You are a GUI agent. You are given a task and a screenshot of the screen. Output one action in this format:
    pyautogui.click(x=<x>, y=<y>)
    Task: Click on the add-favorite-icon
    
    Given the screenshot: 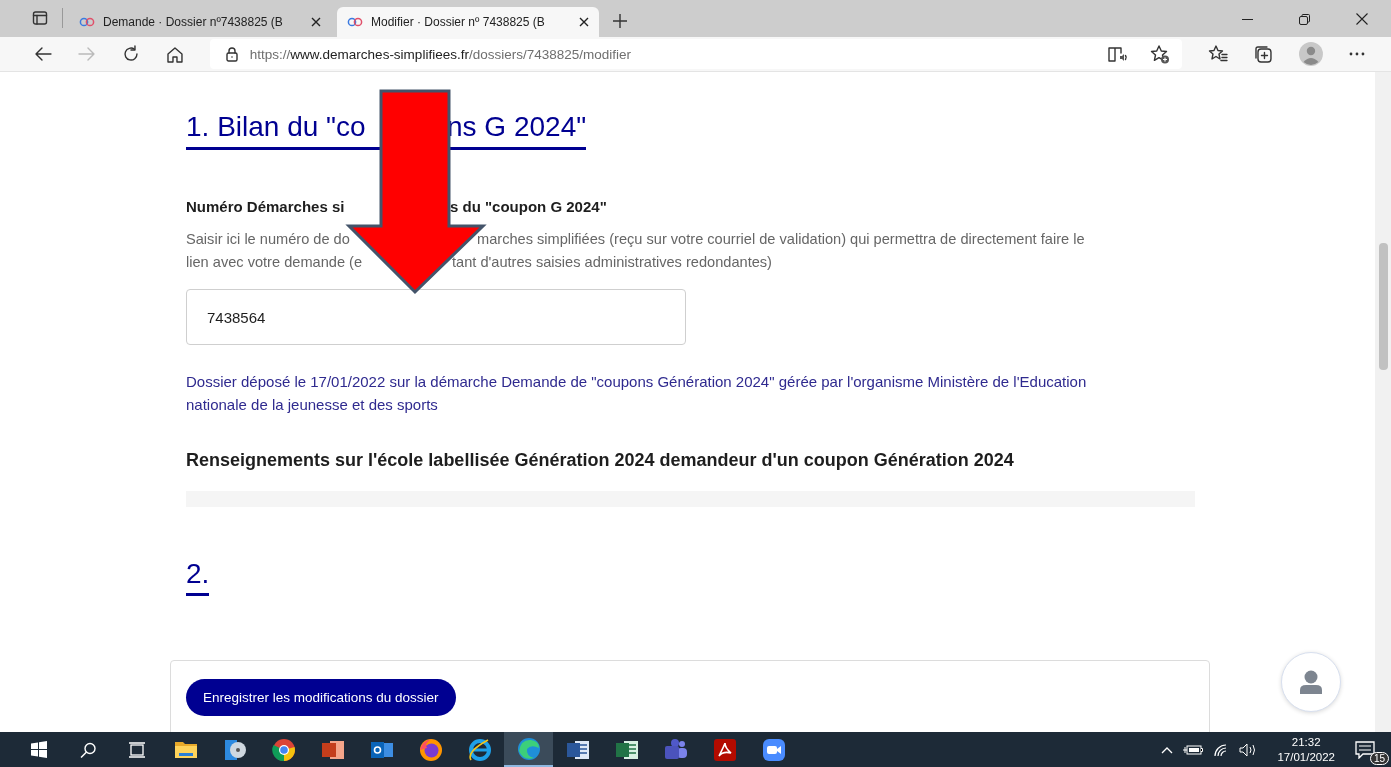 What is the action you would take?
    pyautogui.click(x=1160, y=54)
    